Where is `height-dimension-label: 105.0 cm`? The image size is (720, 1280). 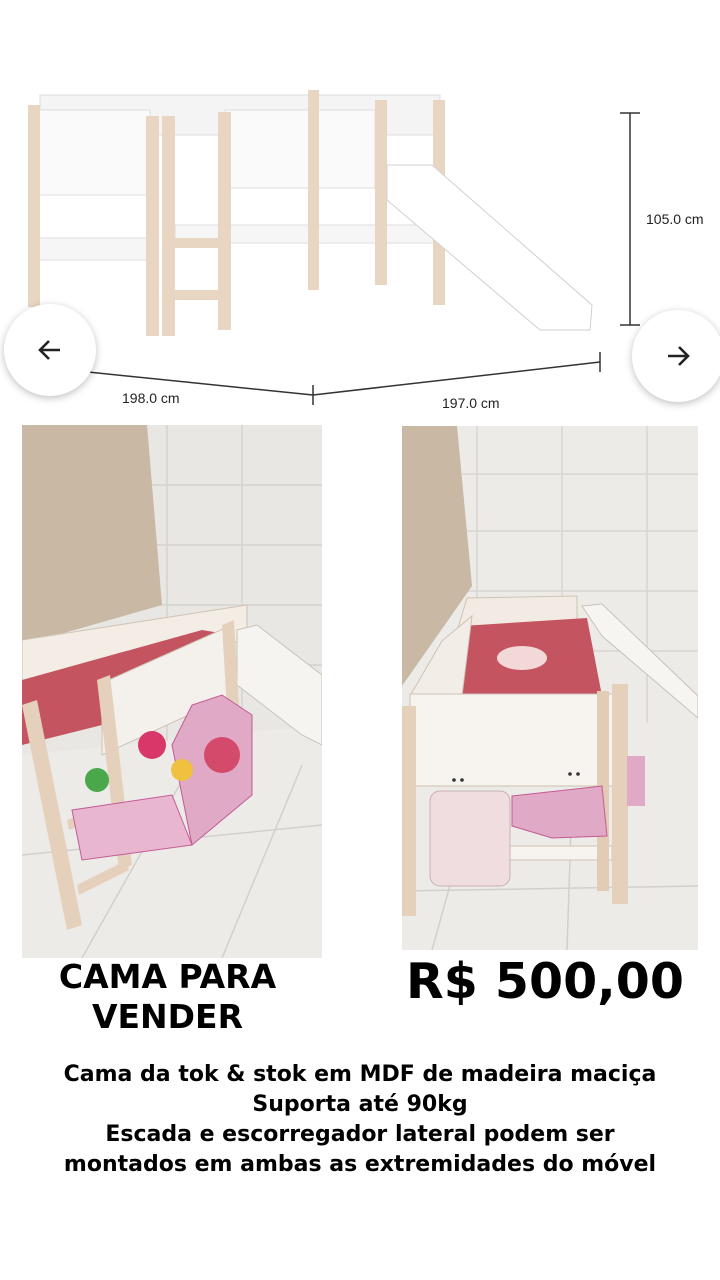 height-dimension-label: 105.0 cm is located at coordinates (675, 219).